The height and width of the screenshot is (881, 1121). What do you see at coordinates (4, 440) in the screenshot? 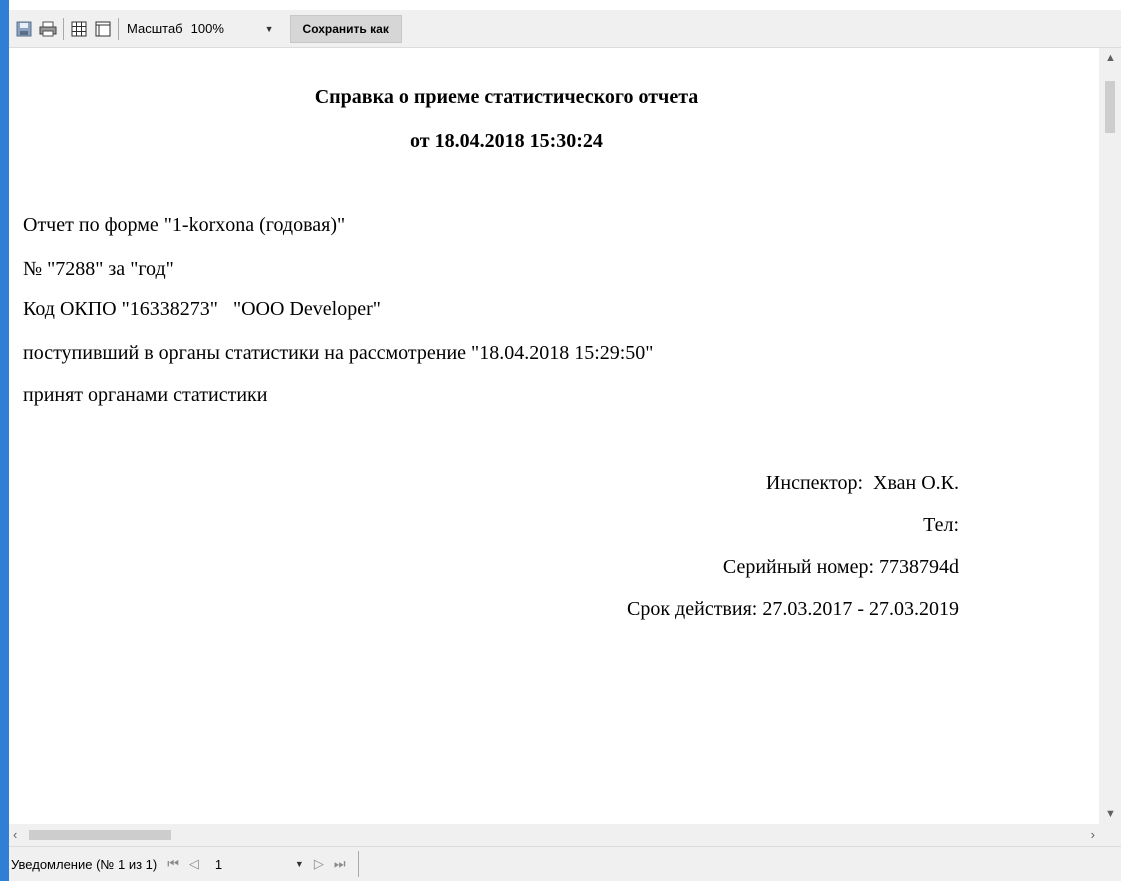
I see `window-left-border` at bounding box center [4, 440].